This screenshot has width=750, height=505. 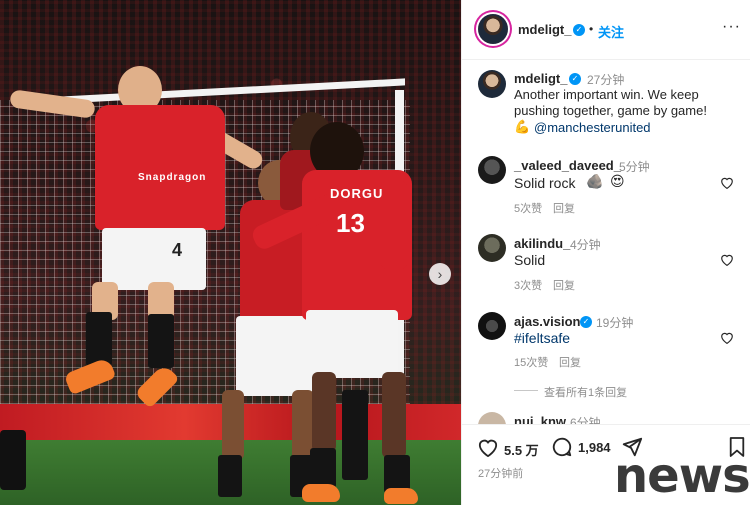 I want to click on comment-time: 19分钟, so click(x=615, y=323).